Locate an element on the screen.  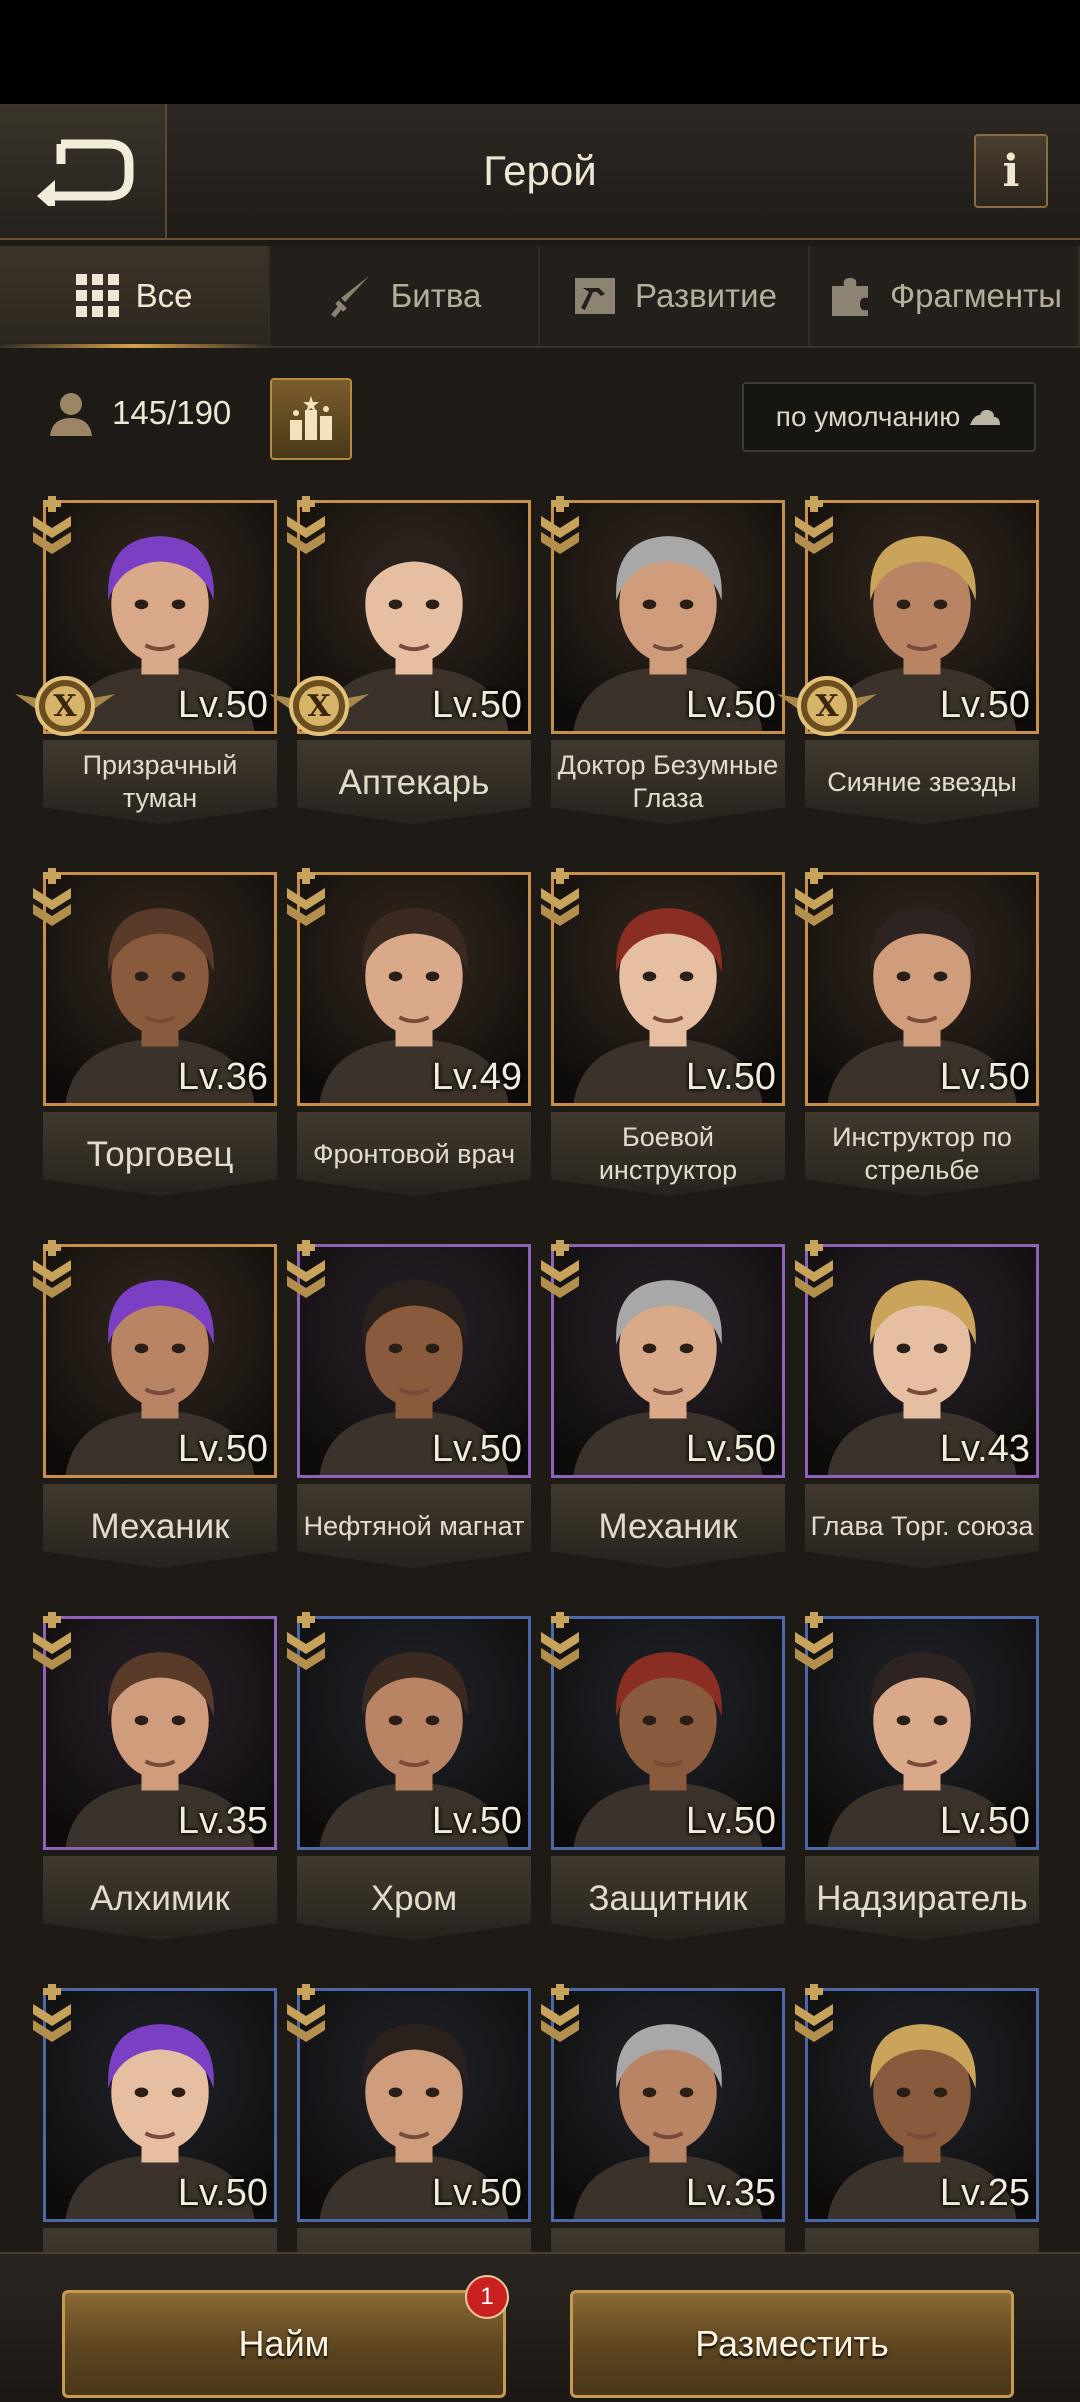
hero-card: Lv.50 Надзиратель is located at coordinates (917, 1779).